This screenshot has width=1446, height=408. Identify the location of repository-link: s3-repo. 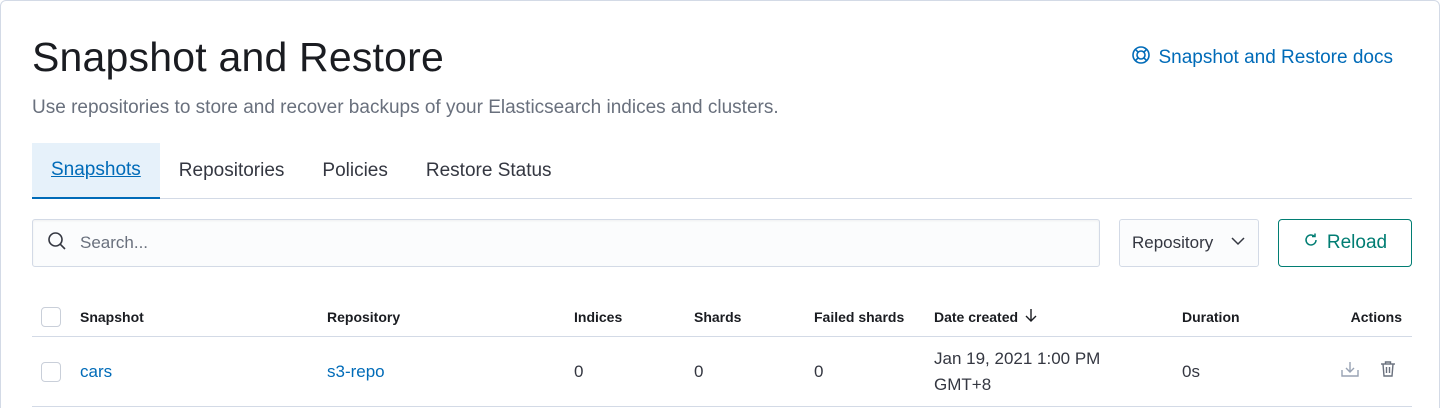
(356, 371).